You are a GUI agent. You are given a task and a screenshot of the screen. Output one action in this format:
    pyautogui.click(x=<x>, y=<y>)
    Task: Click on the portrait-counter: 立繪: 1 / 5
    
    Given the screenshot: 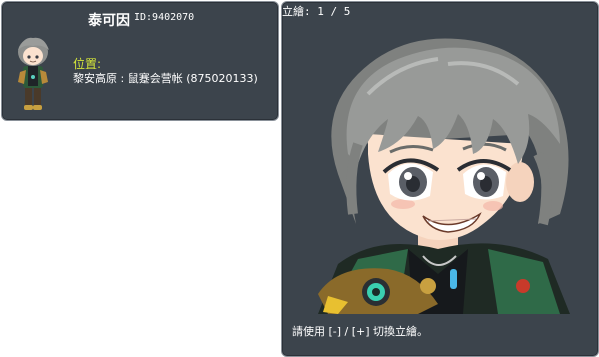 What is the action you would take?
    pyautogui.click(x=316, y=11)
    